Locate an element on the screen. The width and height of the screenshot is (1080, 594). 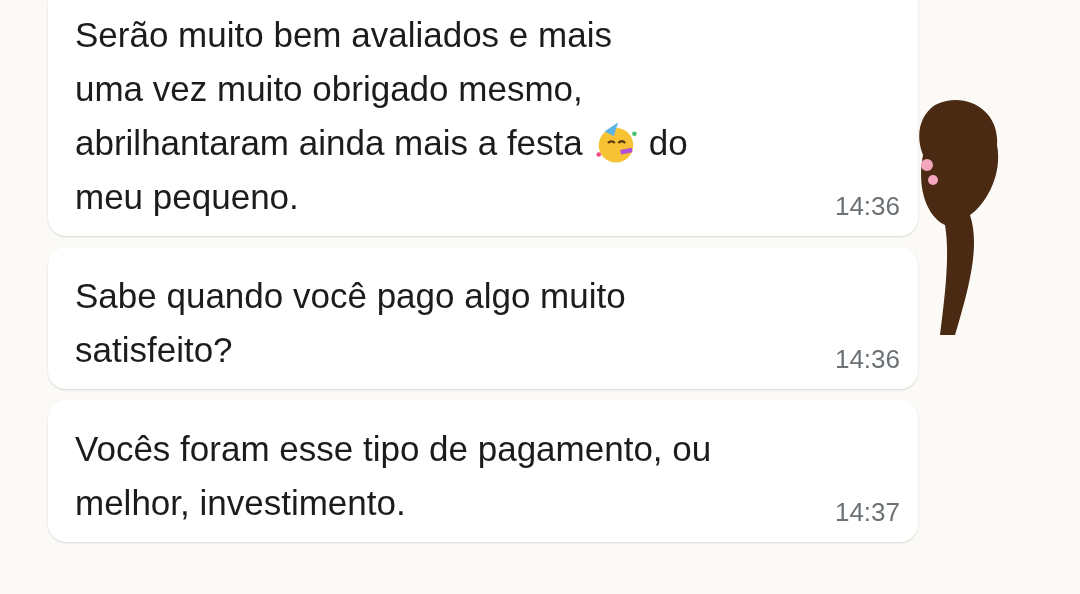
message-text: uma vez muito obrigado mesmo, is located at coordinates (329, 89).